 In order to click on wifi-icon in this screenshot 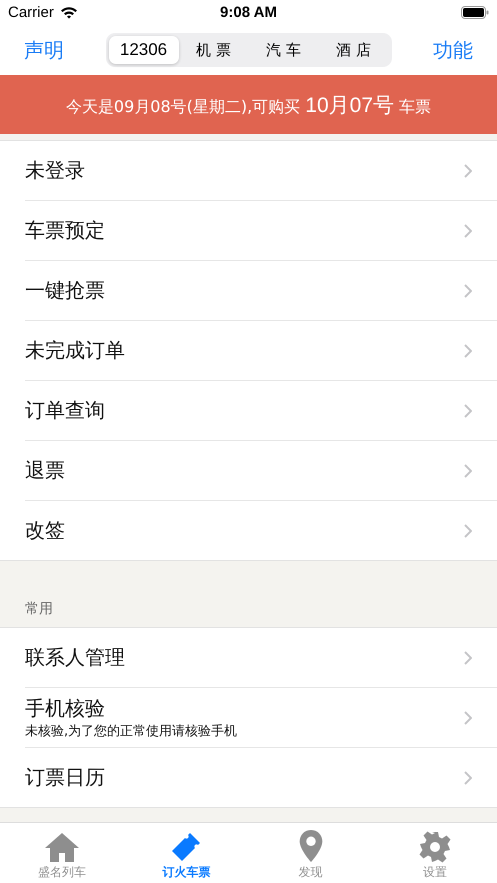, I will do `click(69, 13)`.